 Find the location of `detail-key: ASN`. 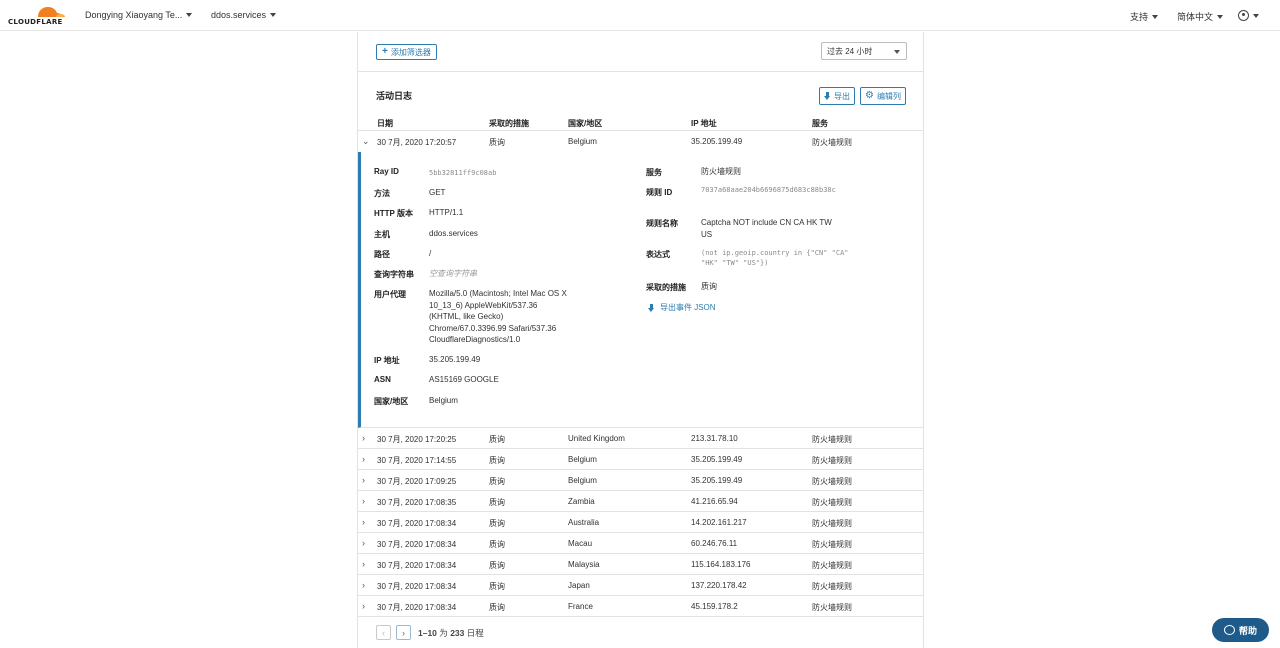

detail-key: ASN is located at coordinates (382, 379).